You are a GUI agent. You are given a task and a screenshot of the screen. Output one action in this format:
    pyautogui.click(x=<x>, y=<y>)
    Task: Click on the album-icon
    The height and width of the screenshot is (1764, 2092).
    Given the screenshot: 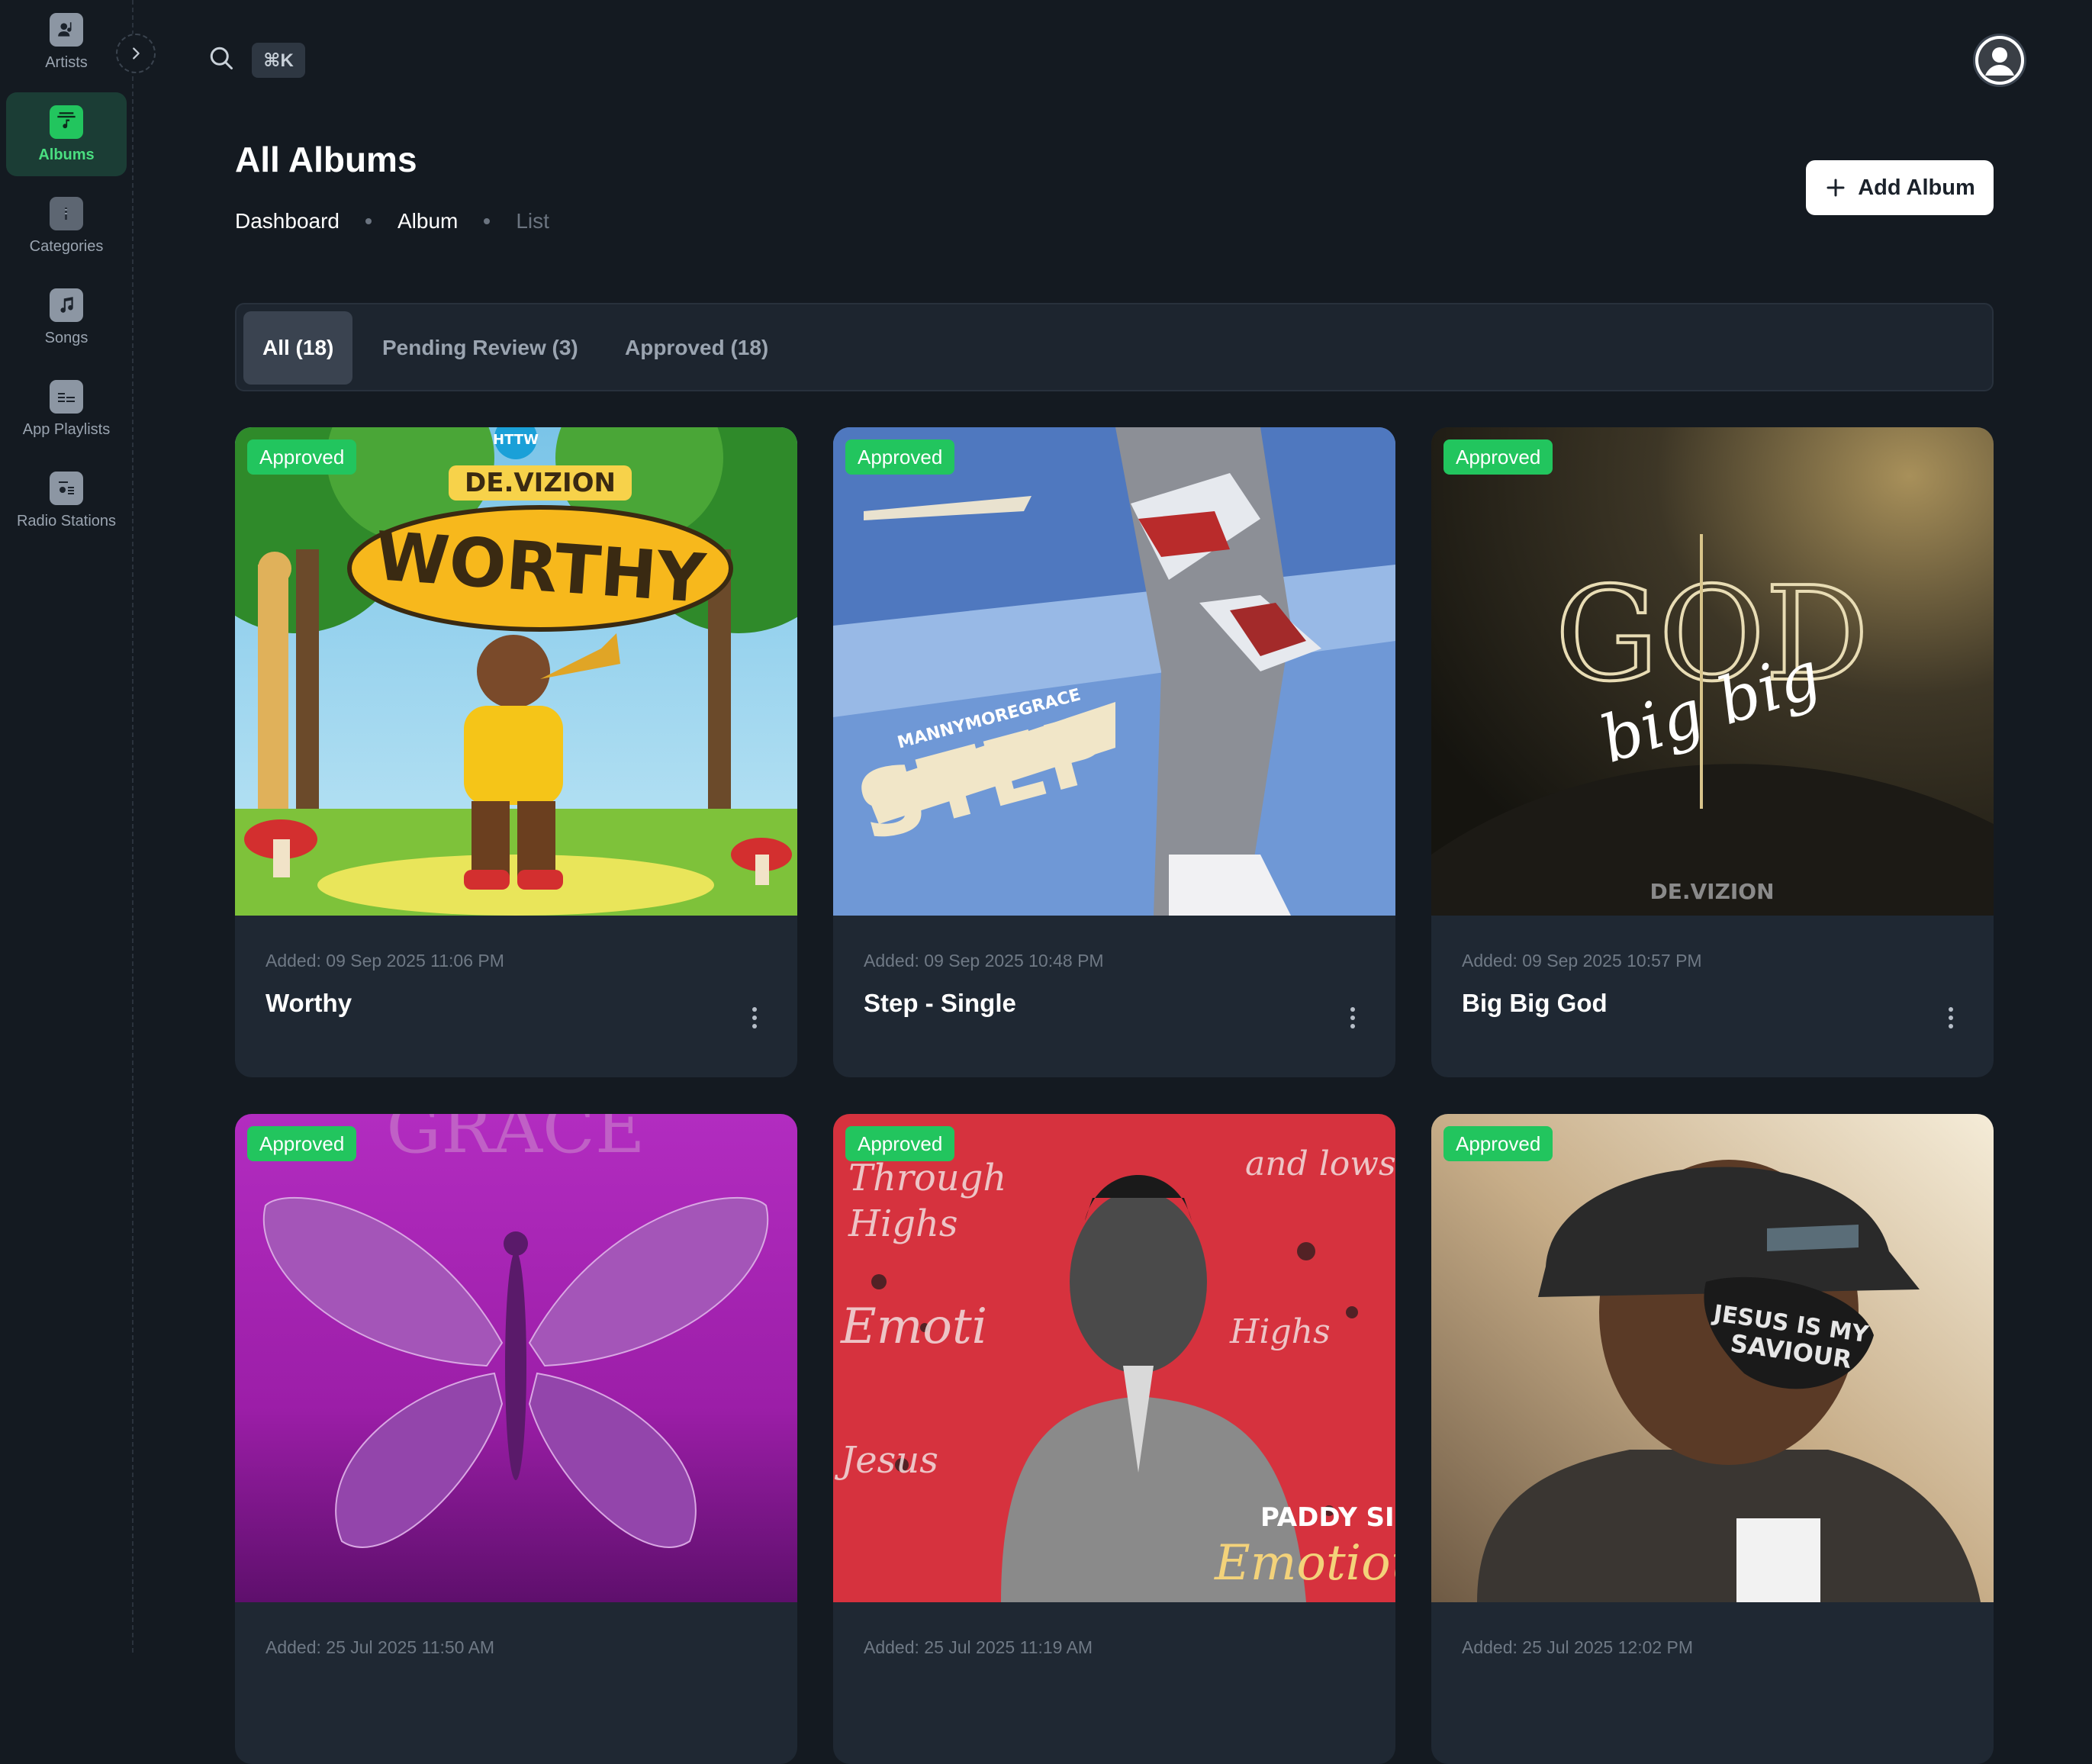 What is the action you would take?
    pyautogui.click(x=66, y=122)
    